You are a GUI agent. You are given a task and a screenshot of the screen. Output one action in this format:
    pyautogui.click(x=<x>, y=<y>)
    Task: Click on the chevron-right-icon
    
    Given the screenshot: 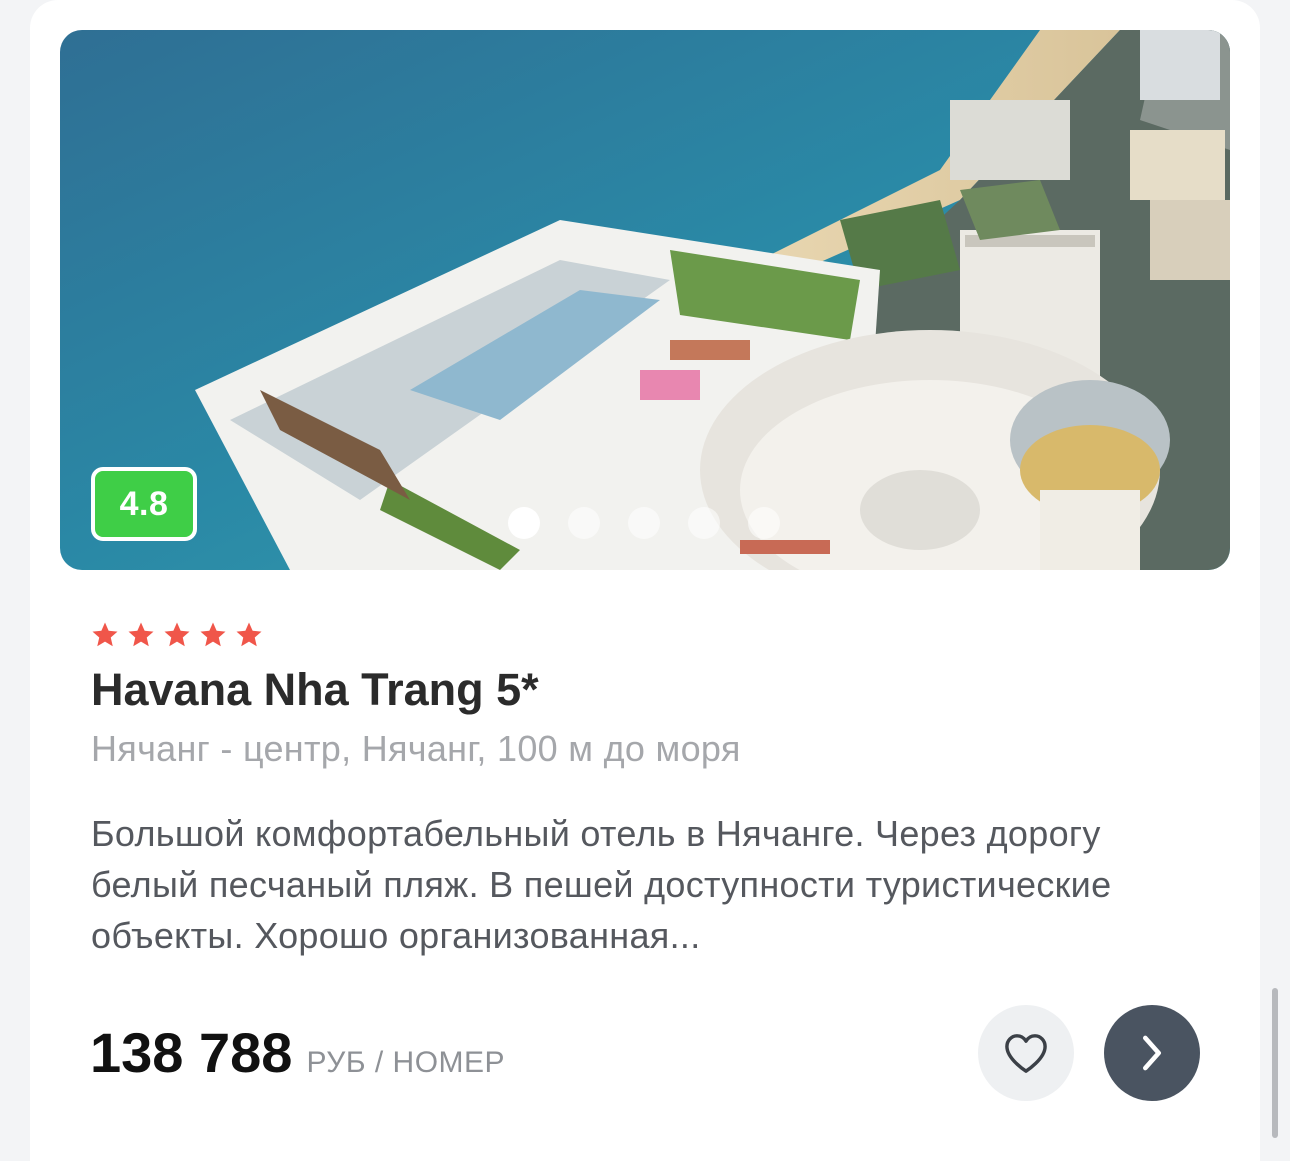 What is the action you would take?
    pyautogui.click(x=1152, y=1053)
    